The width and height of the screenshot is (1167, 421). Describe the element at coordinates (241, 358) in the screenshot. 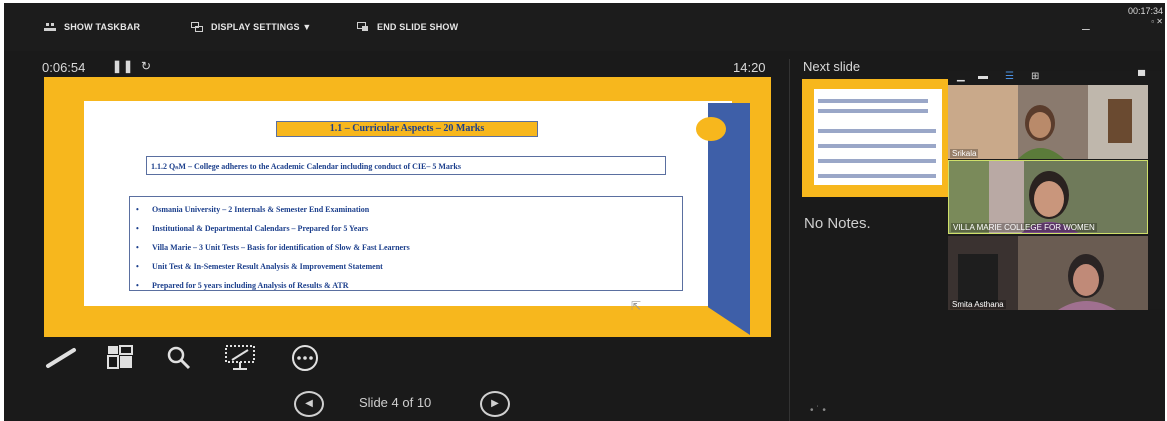

I see `black-screen-icon` at that location.